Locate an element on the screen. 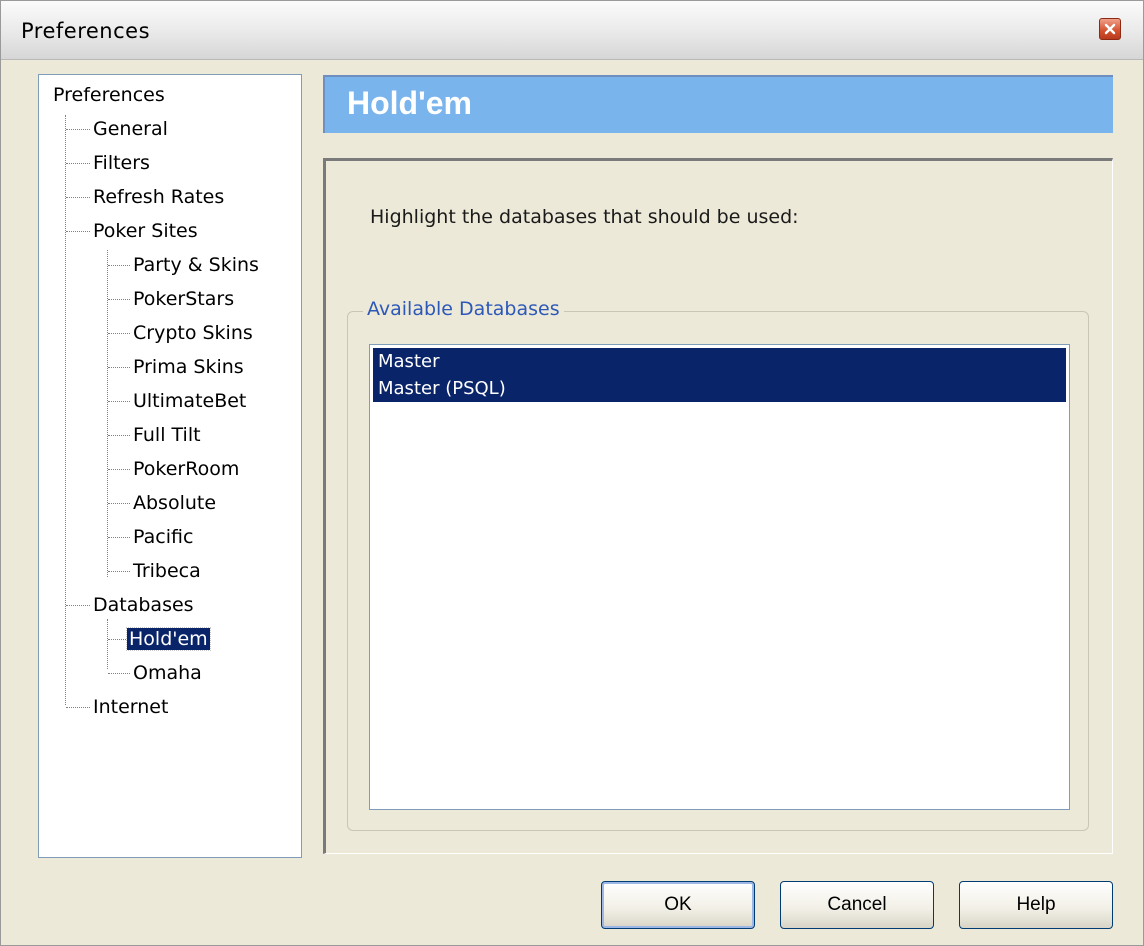  tree-item-omaha: Omaha is located at coordinates (167, 673).